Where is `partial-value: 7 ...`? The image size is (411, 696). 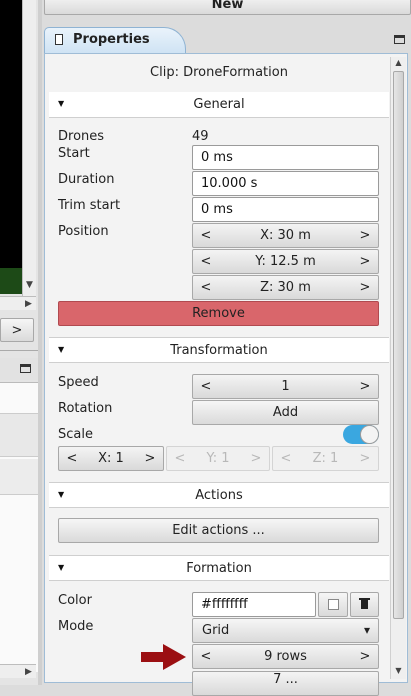 partial-value: 7 ... is located at coordinates (285, 679).